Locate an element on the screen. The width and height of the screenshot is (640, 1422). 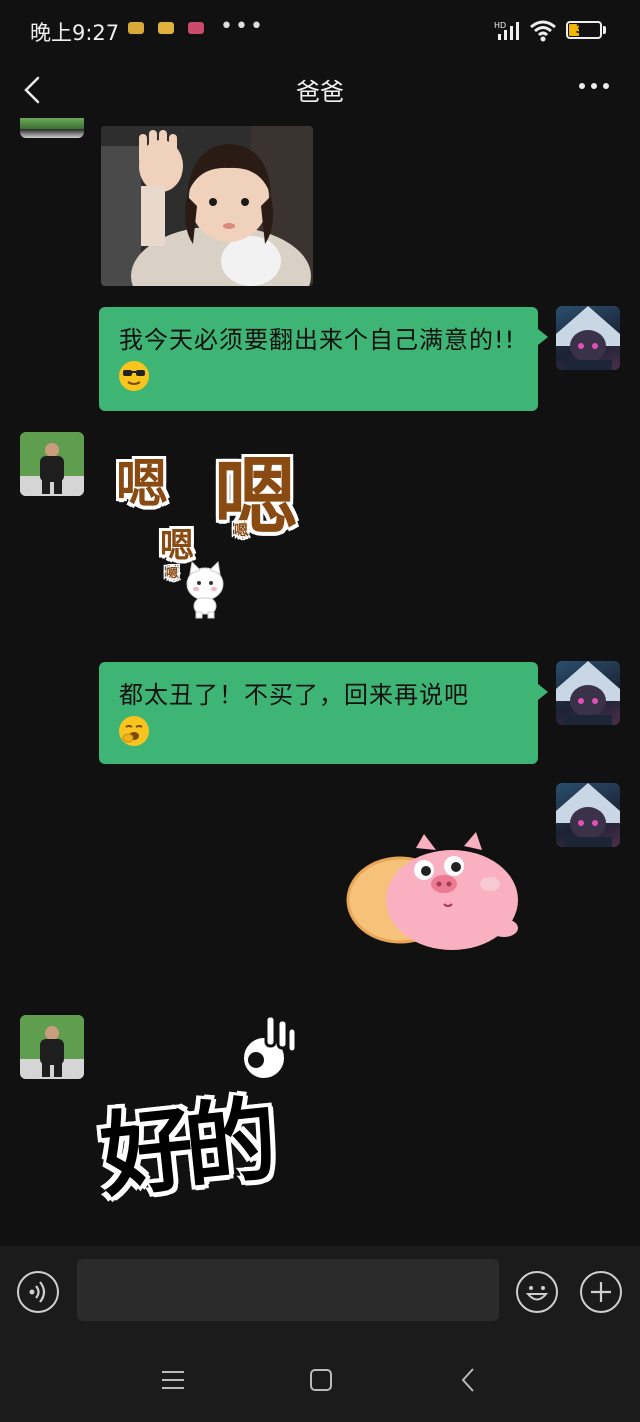
sticker-text: 好的 is located at coordinates (184, 1148).